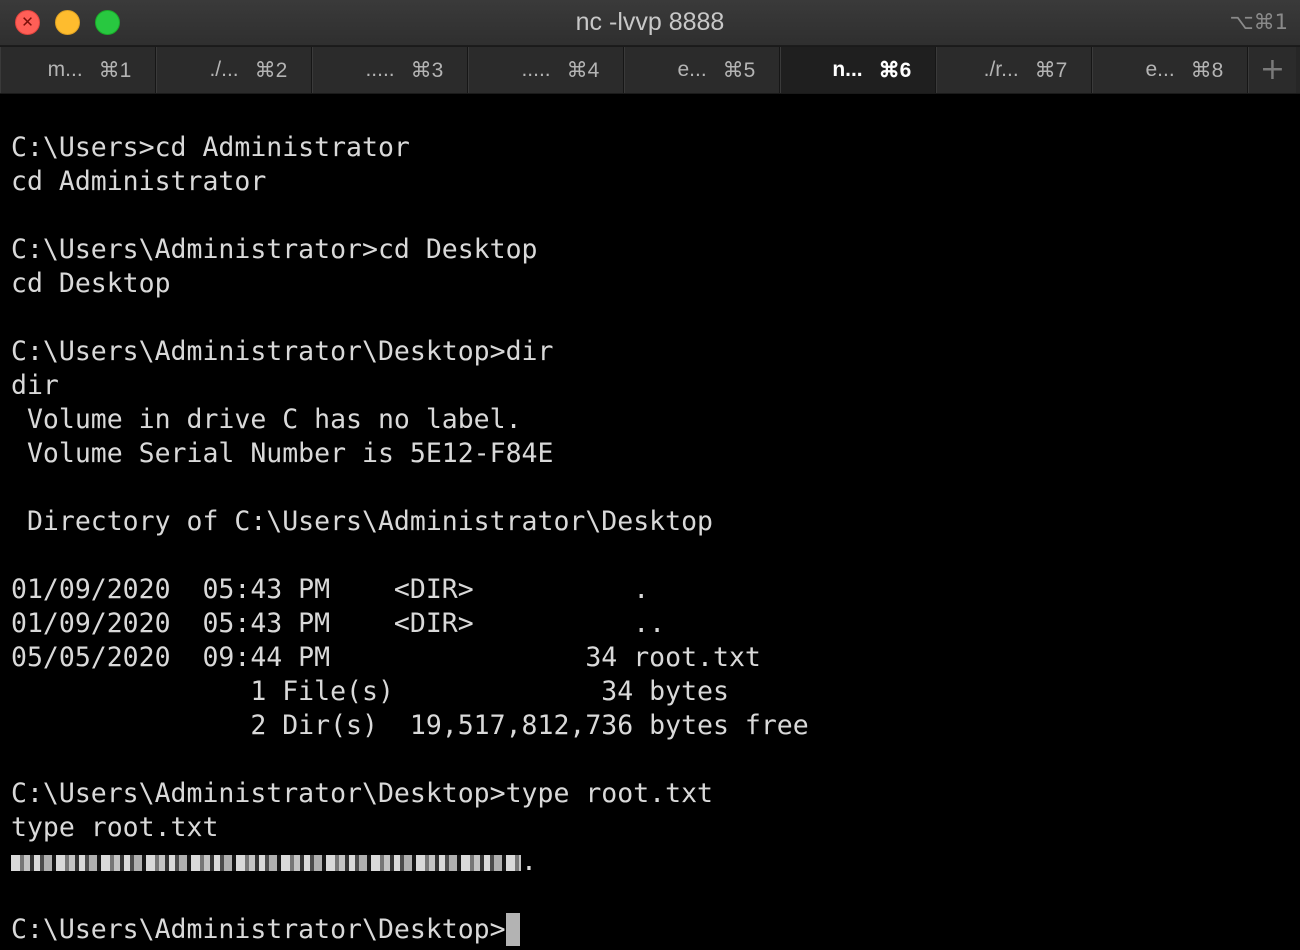 Image resolution: width=1300 pixels, height=950 pixels. I want to click on terminal-line: type root.txt, so click(115, 827).